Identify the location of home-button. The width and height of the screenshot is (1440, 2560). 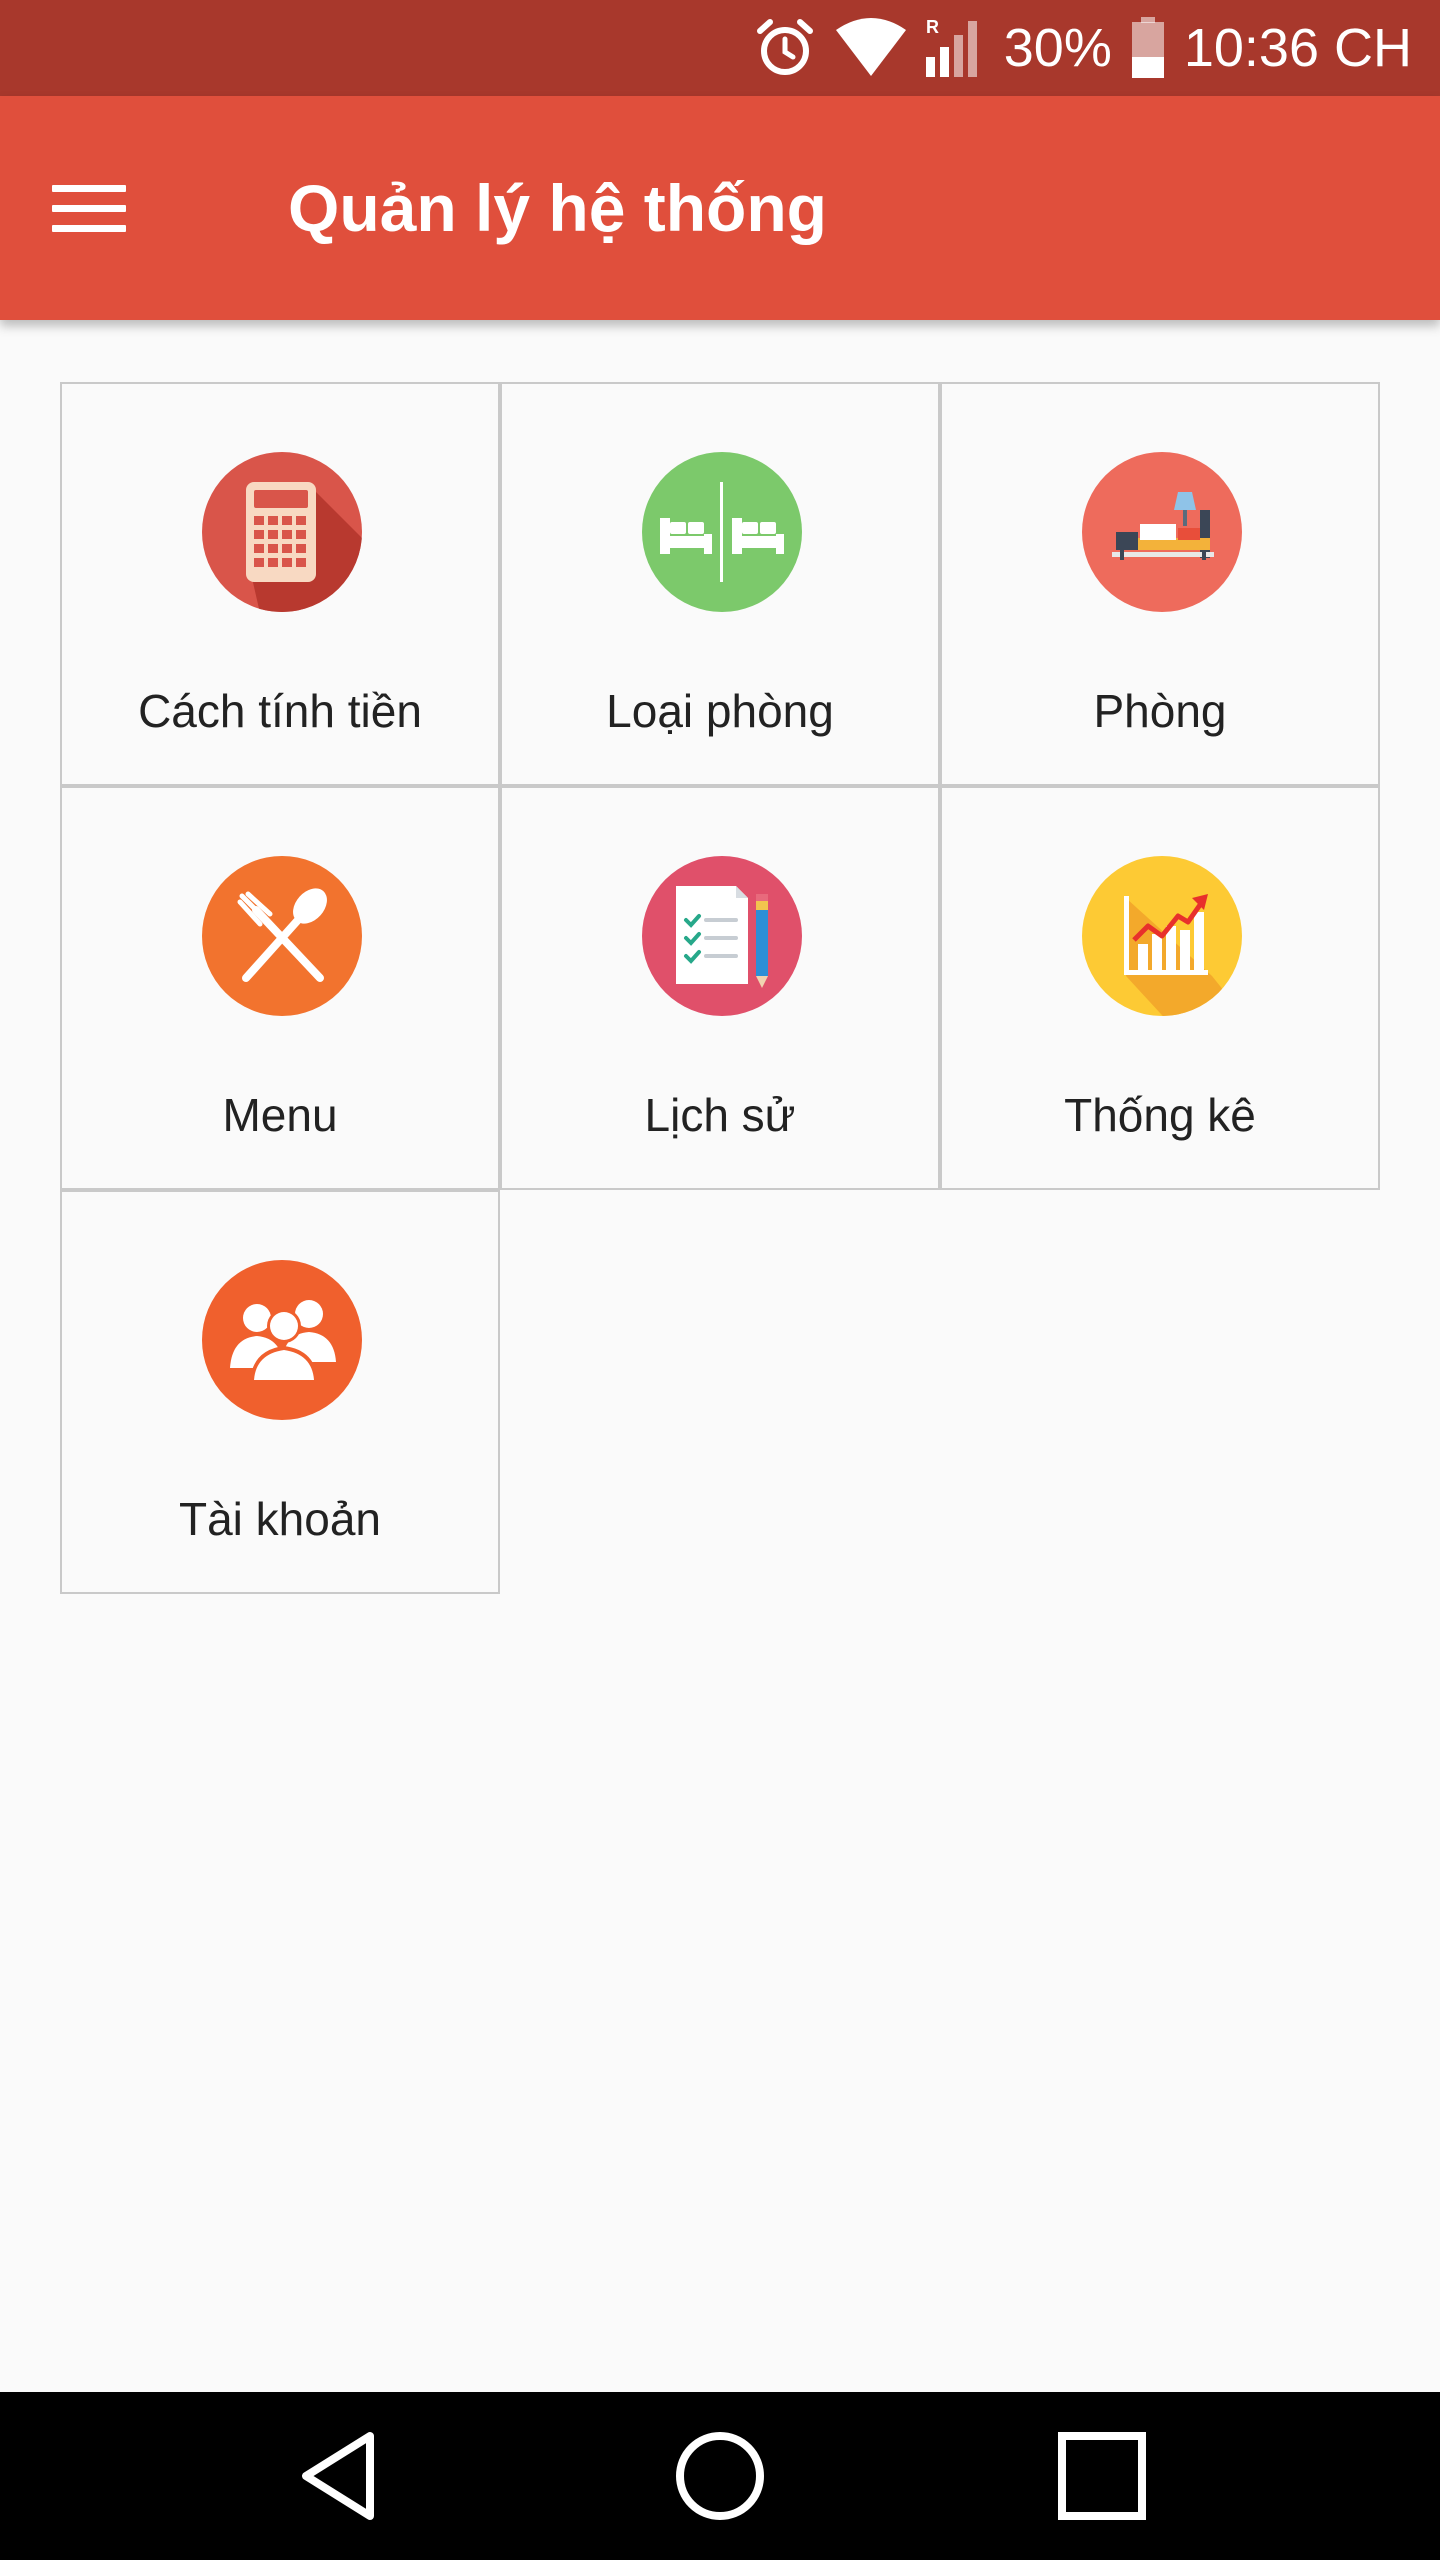
(720, 2476).